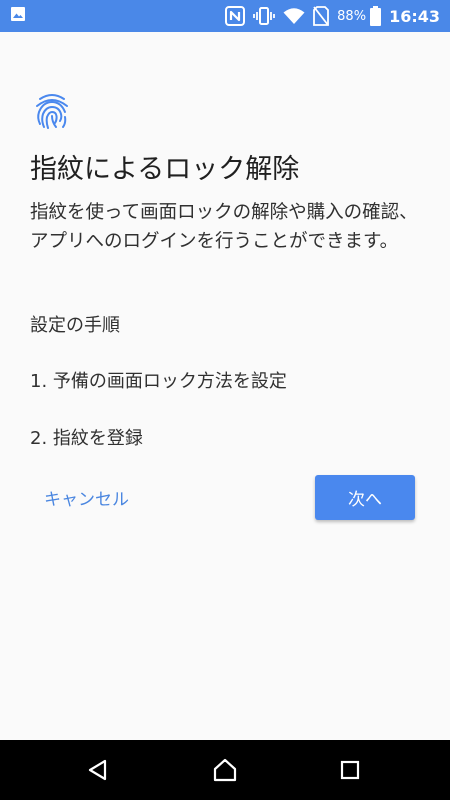 The image size is (450, 800). What do you see at coordinates (165, 169) in the screenshot?
I see `page-title: 指紋によるロック解除` at bounding box center [165, 169].